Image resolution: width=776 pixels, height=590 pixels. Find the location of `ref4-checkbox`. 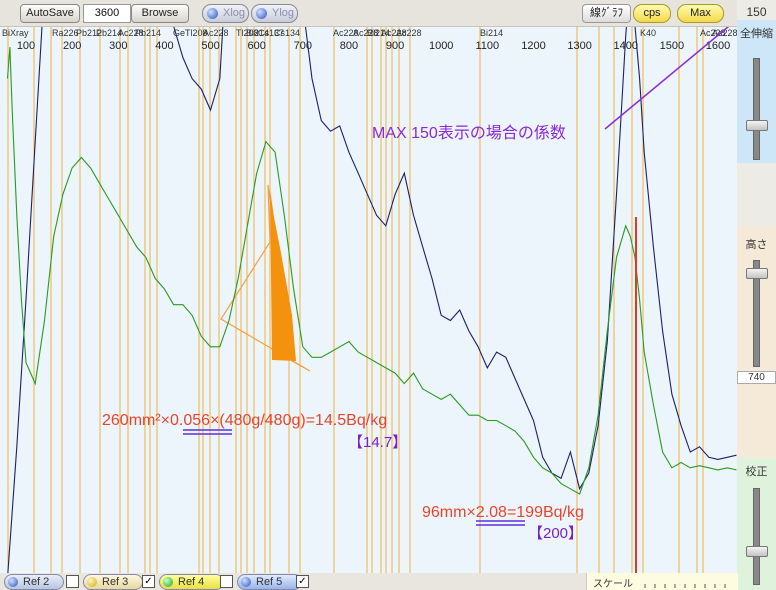

ref4-checkbox is located at coordinates (226, 581).